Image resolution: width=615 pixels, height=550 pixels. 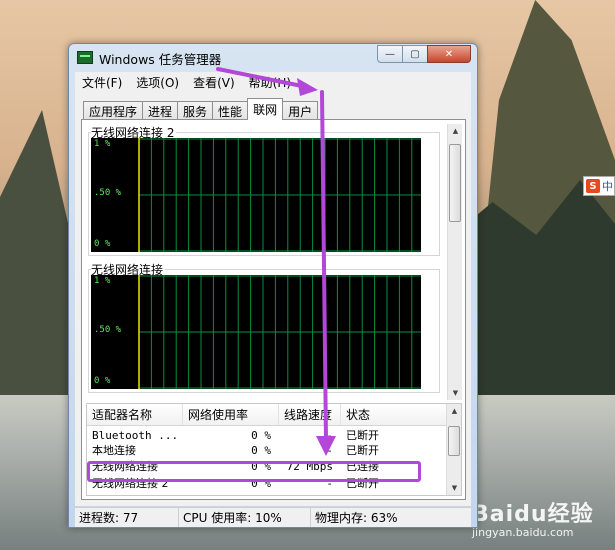 What do you see at coordinates (113, 110) in the screenshot?
I see `tab-applications: 应用程序` at bounding box center [113, 110].